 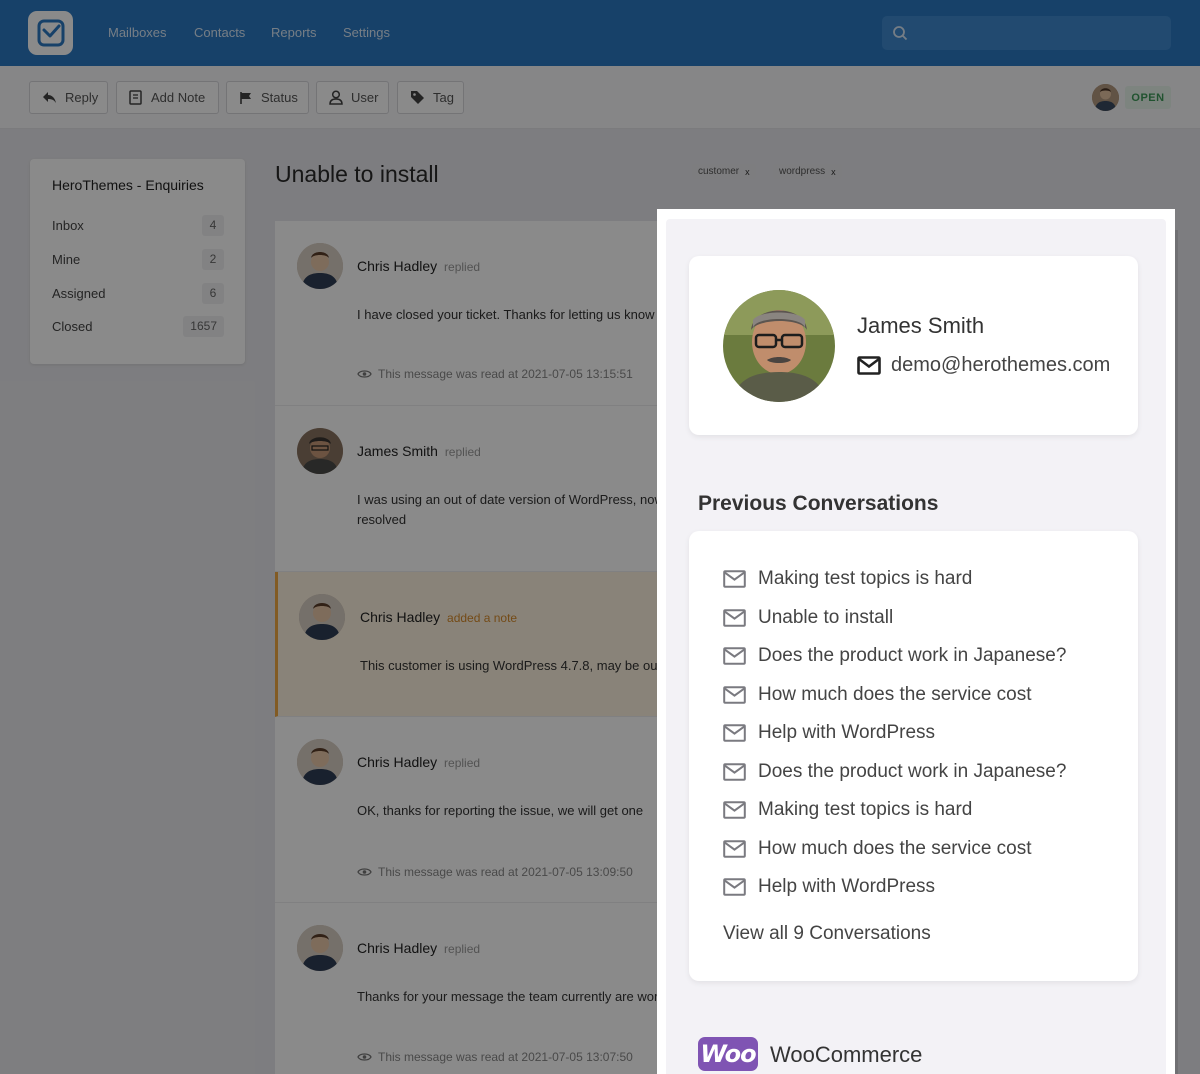 What do you see at coordinates (443, 97) in the screenshot?
I see `tag-label: Tag` at bounding box center [443, 97].